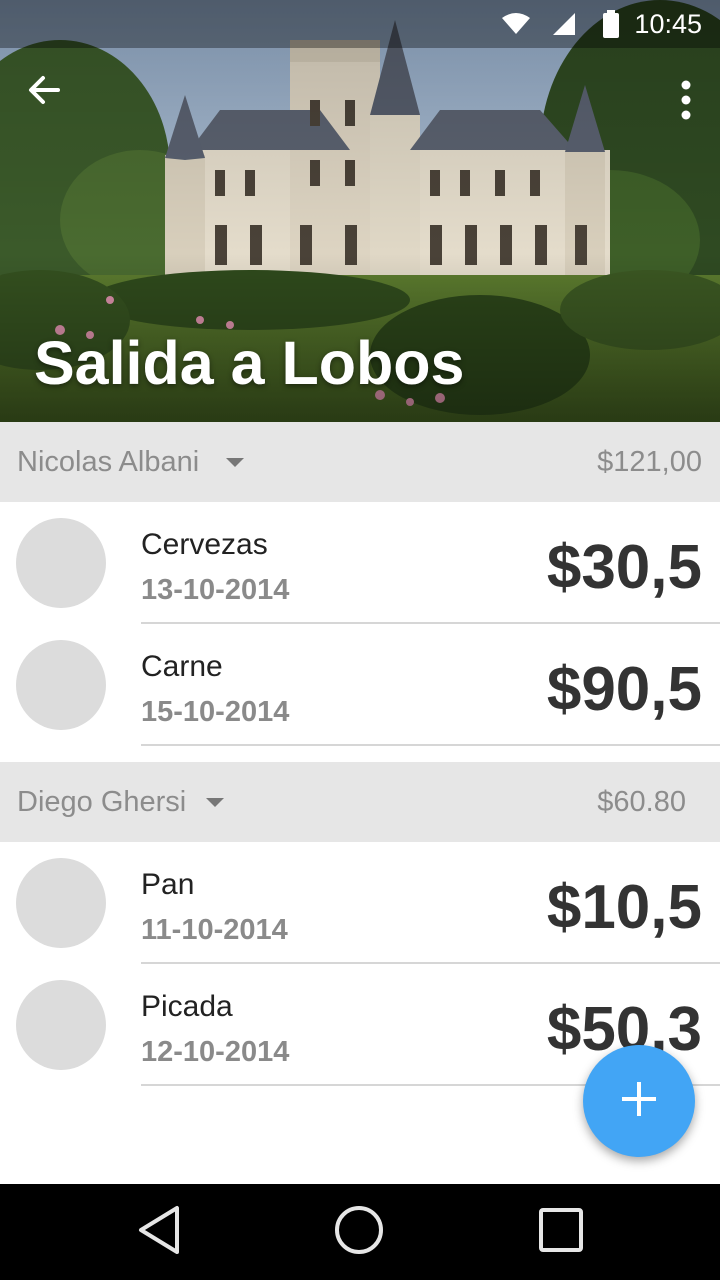 This screenshot has height=1280, width=720. I want to click on group-total: $60.80, so click(641, 802).